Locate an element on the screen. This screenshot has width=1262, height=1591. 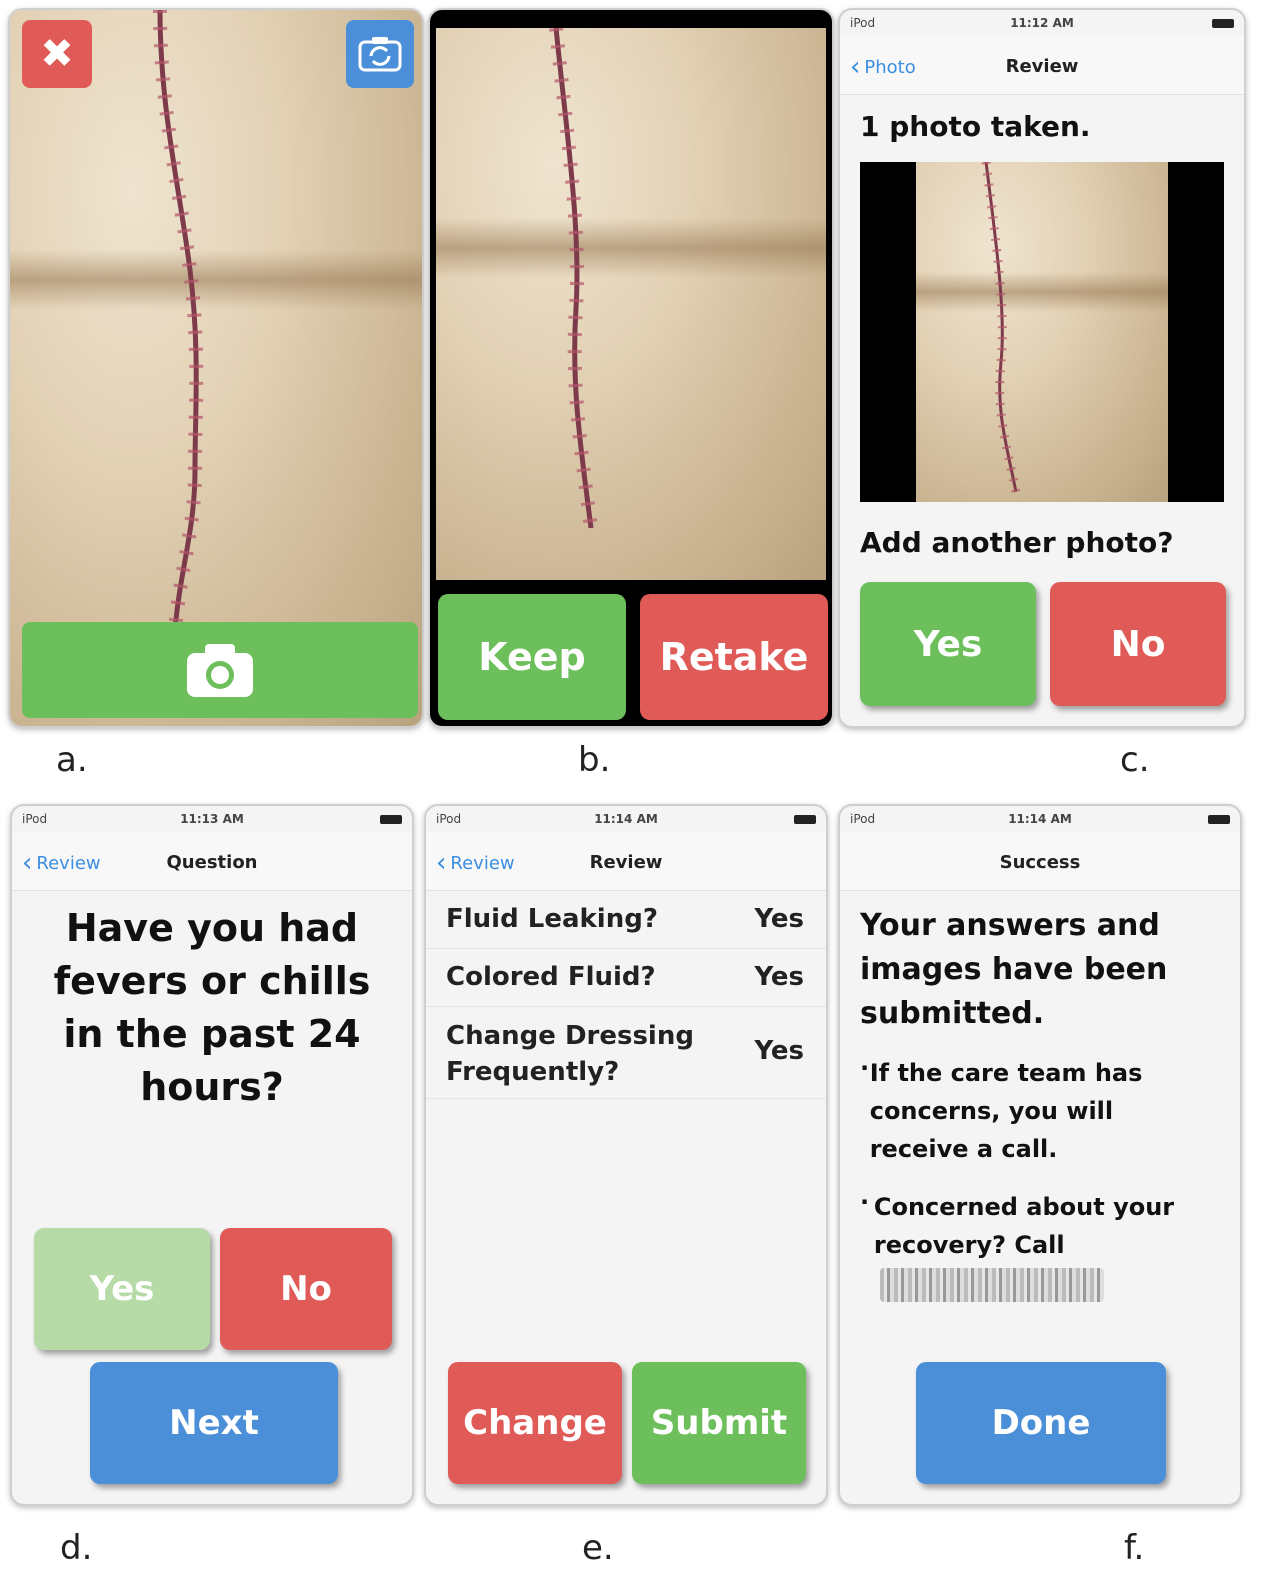
camera-switch-icon is located at coordinates (380, 54).